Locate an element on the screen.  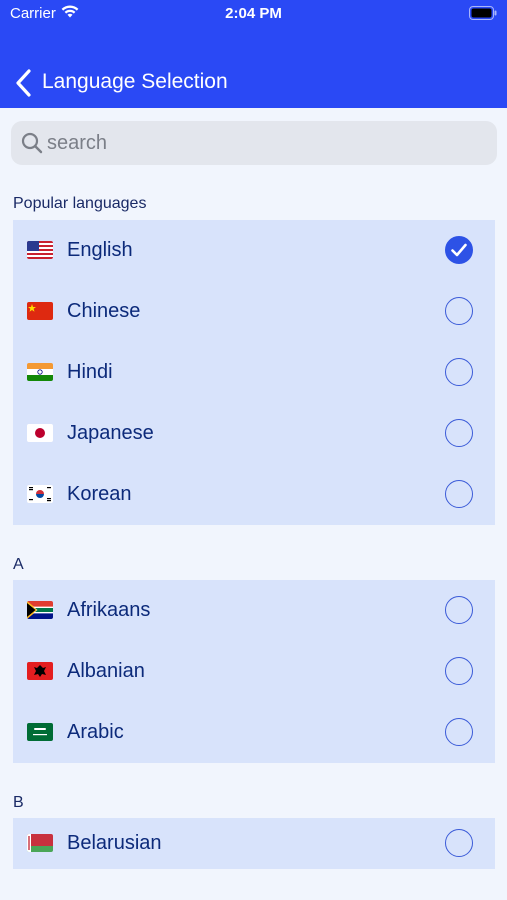
search-bar is located at coordinates (254, 143).